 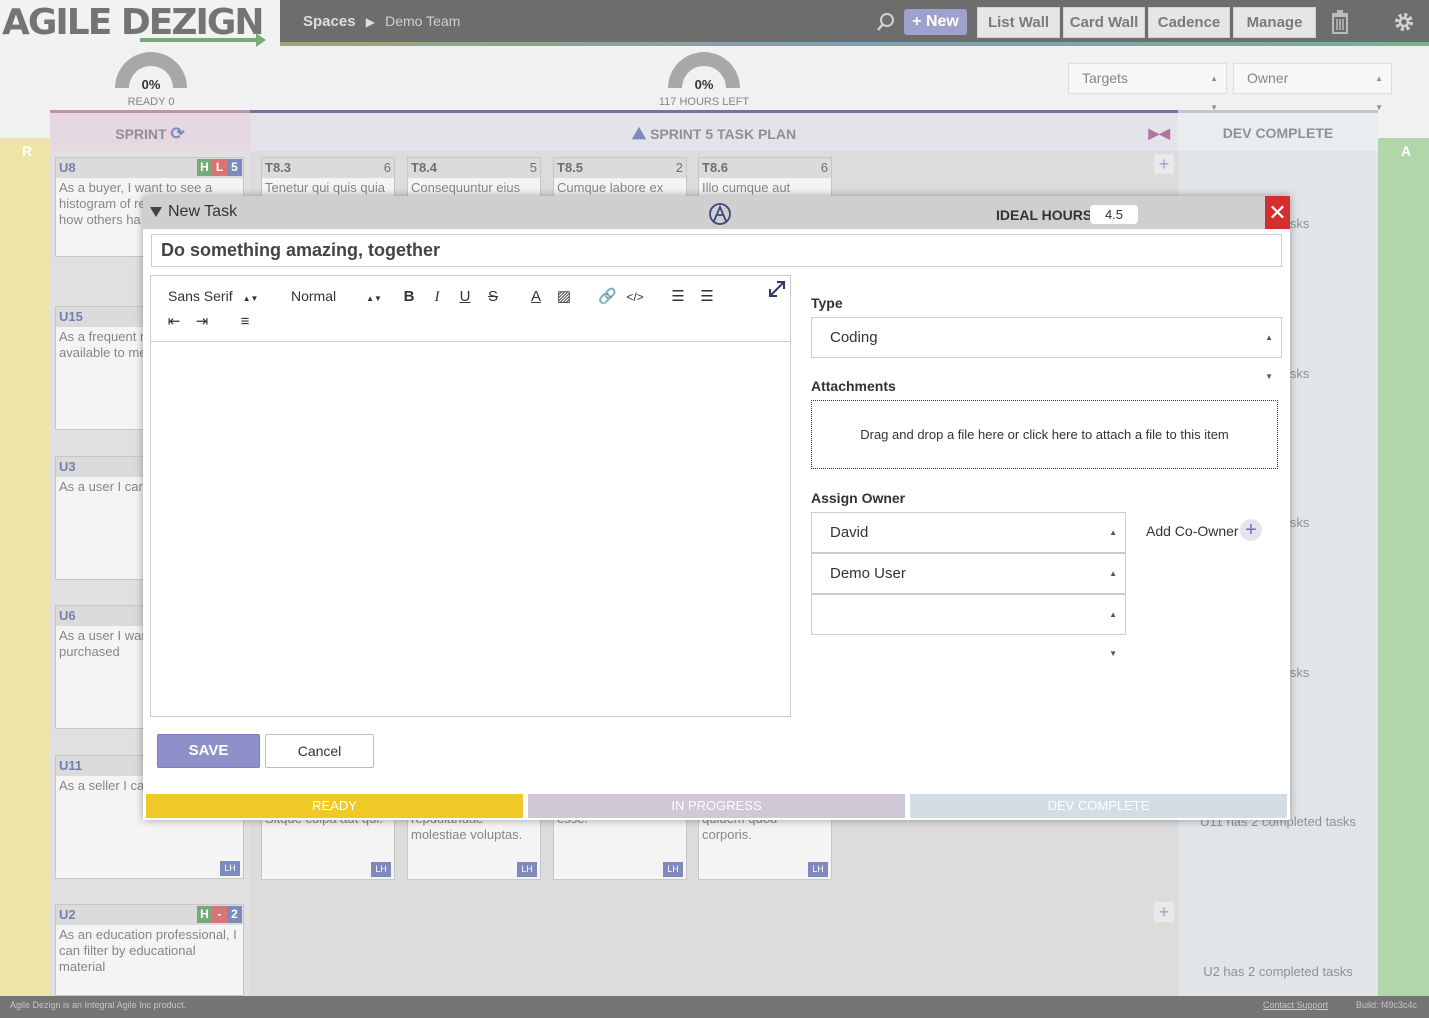 What do you see at coordinates (465, 297) in the screenshot?
I see `underline-icon: U` at bounding box center [465, 297].